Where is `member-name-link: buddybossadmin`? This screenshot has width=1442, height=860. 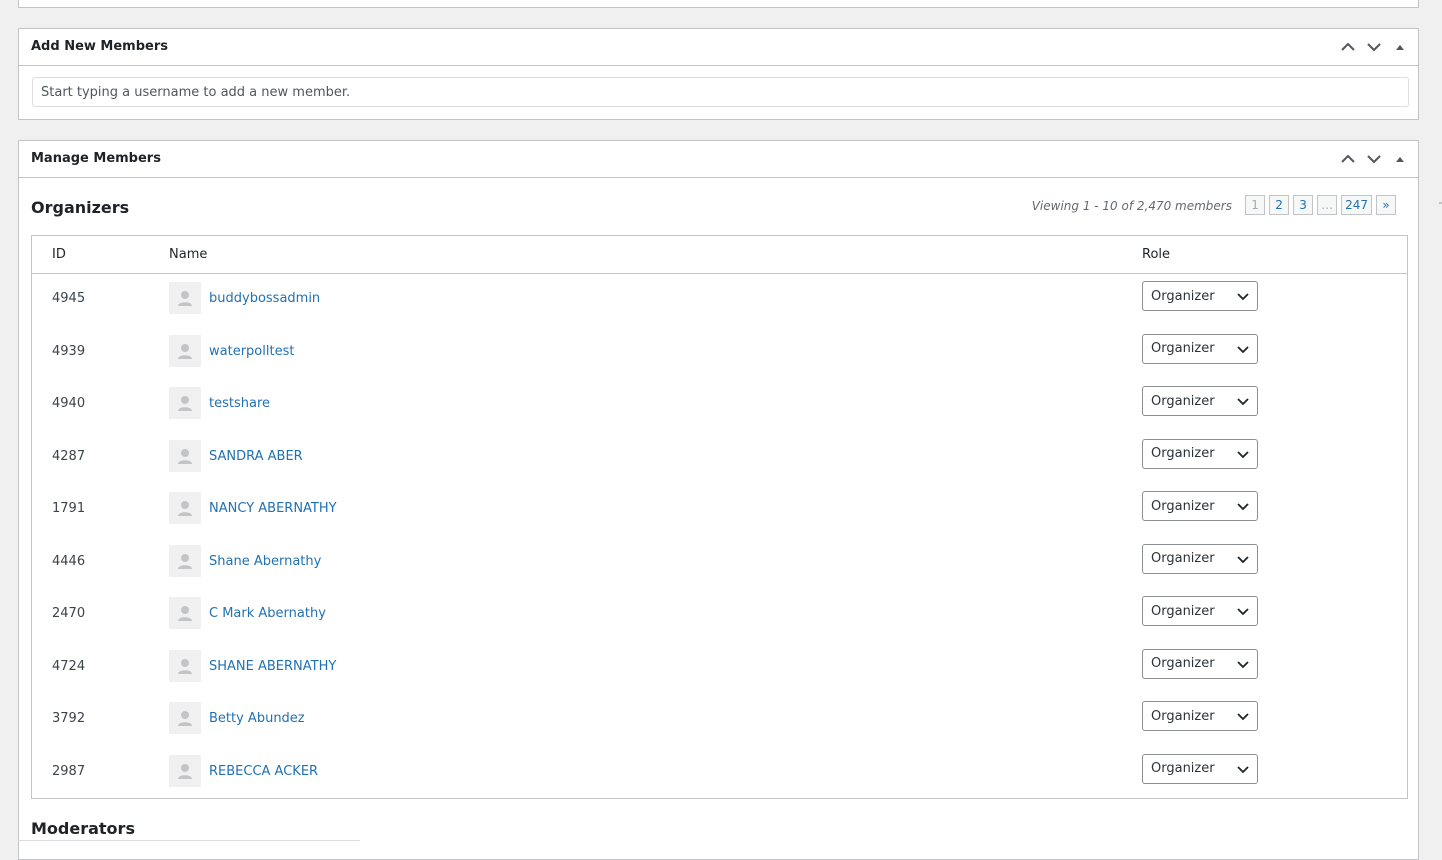 member-name-link: buddybossadmin is located at coordinates (264, 298).